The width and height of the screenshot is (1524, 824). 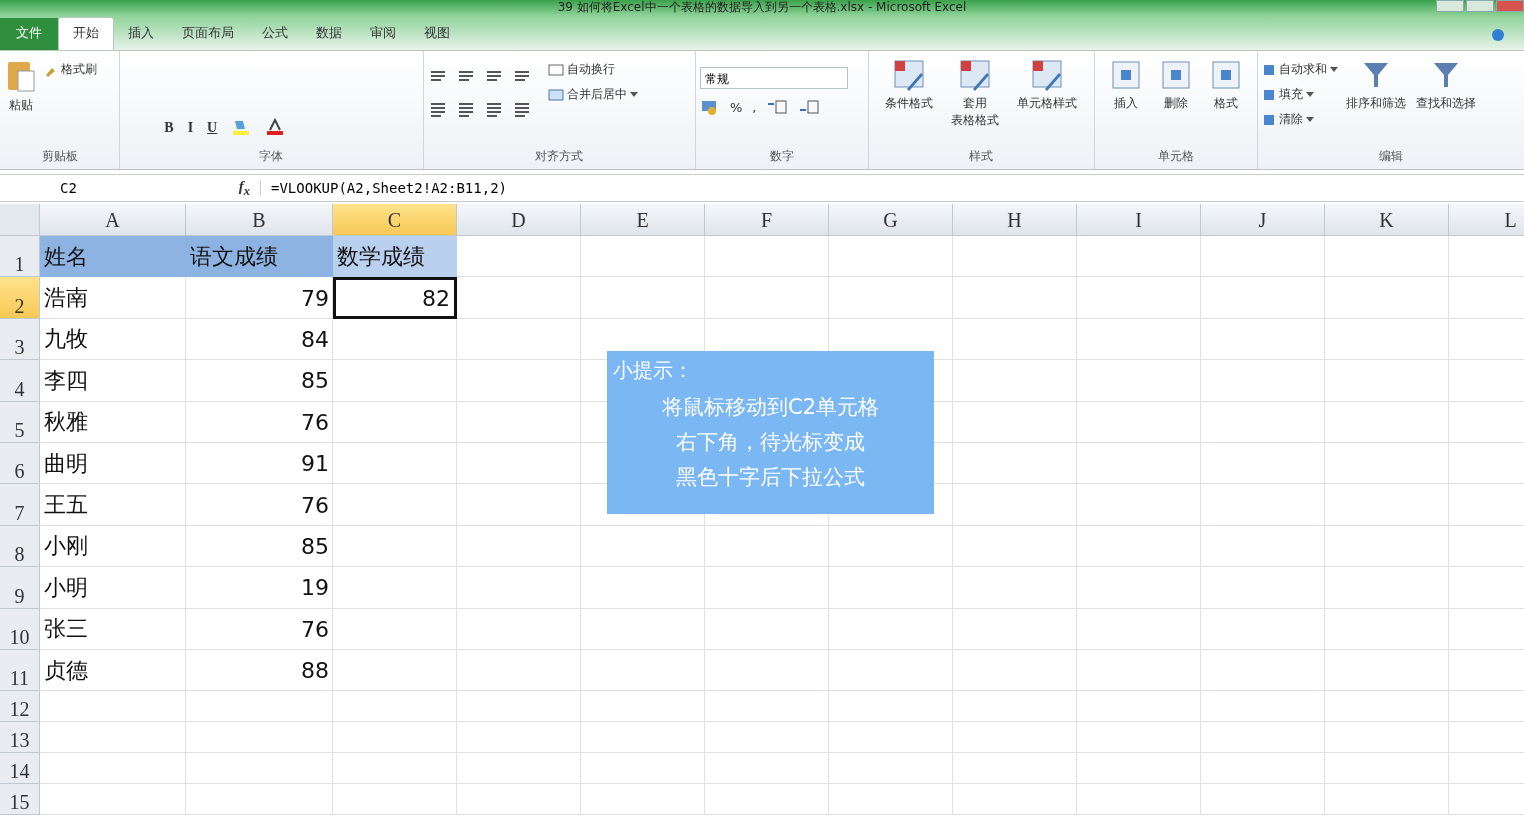 What do you see at coordinates (86, 33) in the screenshot?
I see `ribbon-tab: 开始` at bounding box center [86, 33].